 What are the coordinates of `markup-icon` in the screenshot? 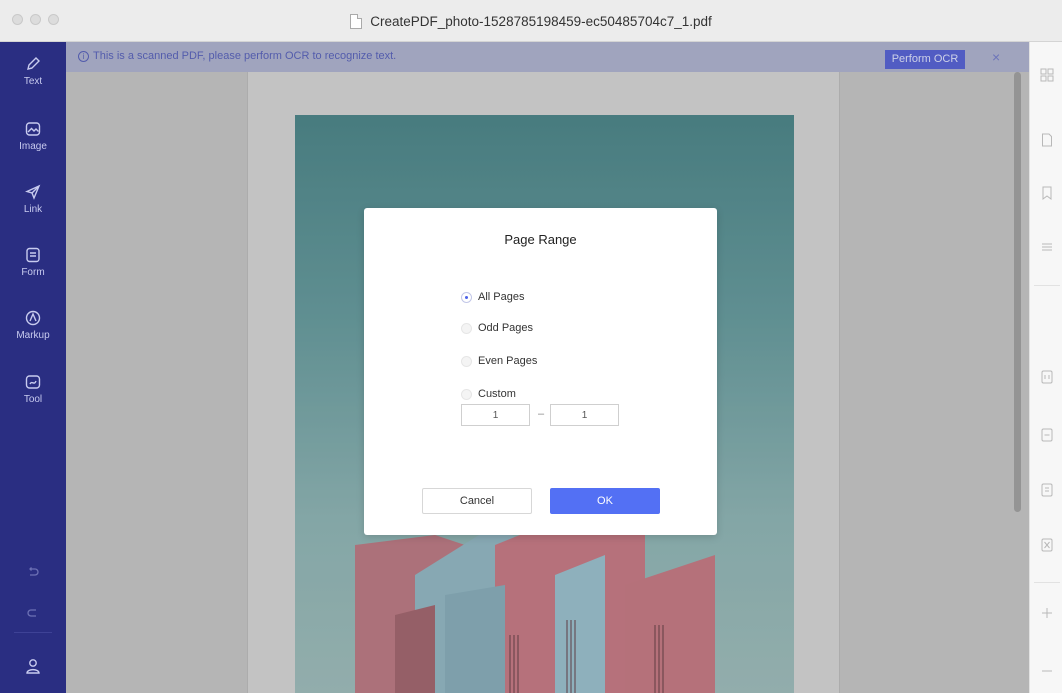 It's located at (33, 318).